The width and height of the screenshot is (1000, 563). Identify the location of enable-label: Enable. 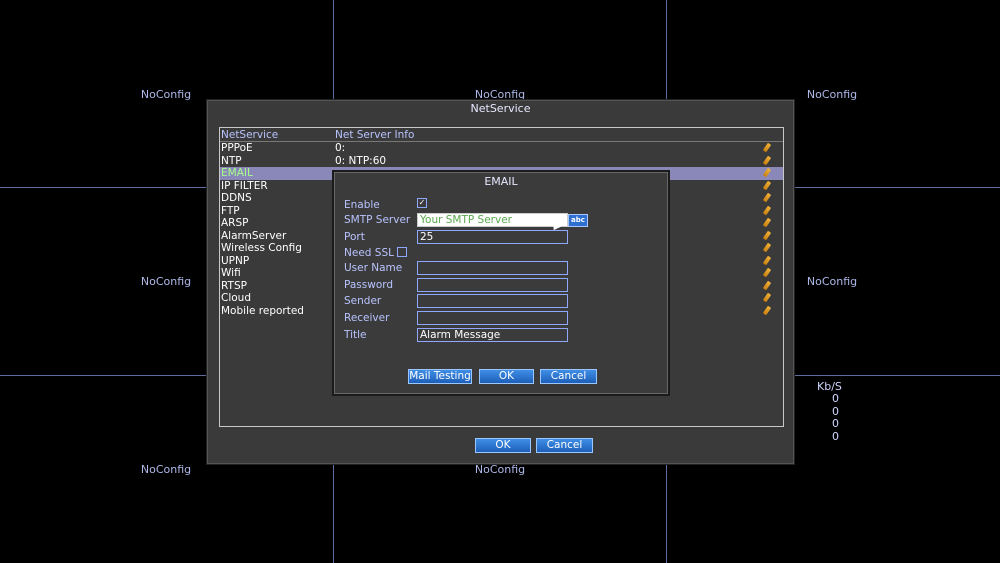
(362, 205).